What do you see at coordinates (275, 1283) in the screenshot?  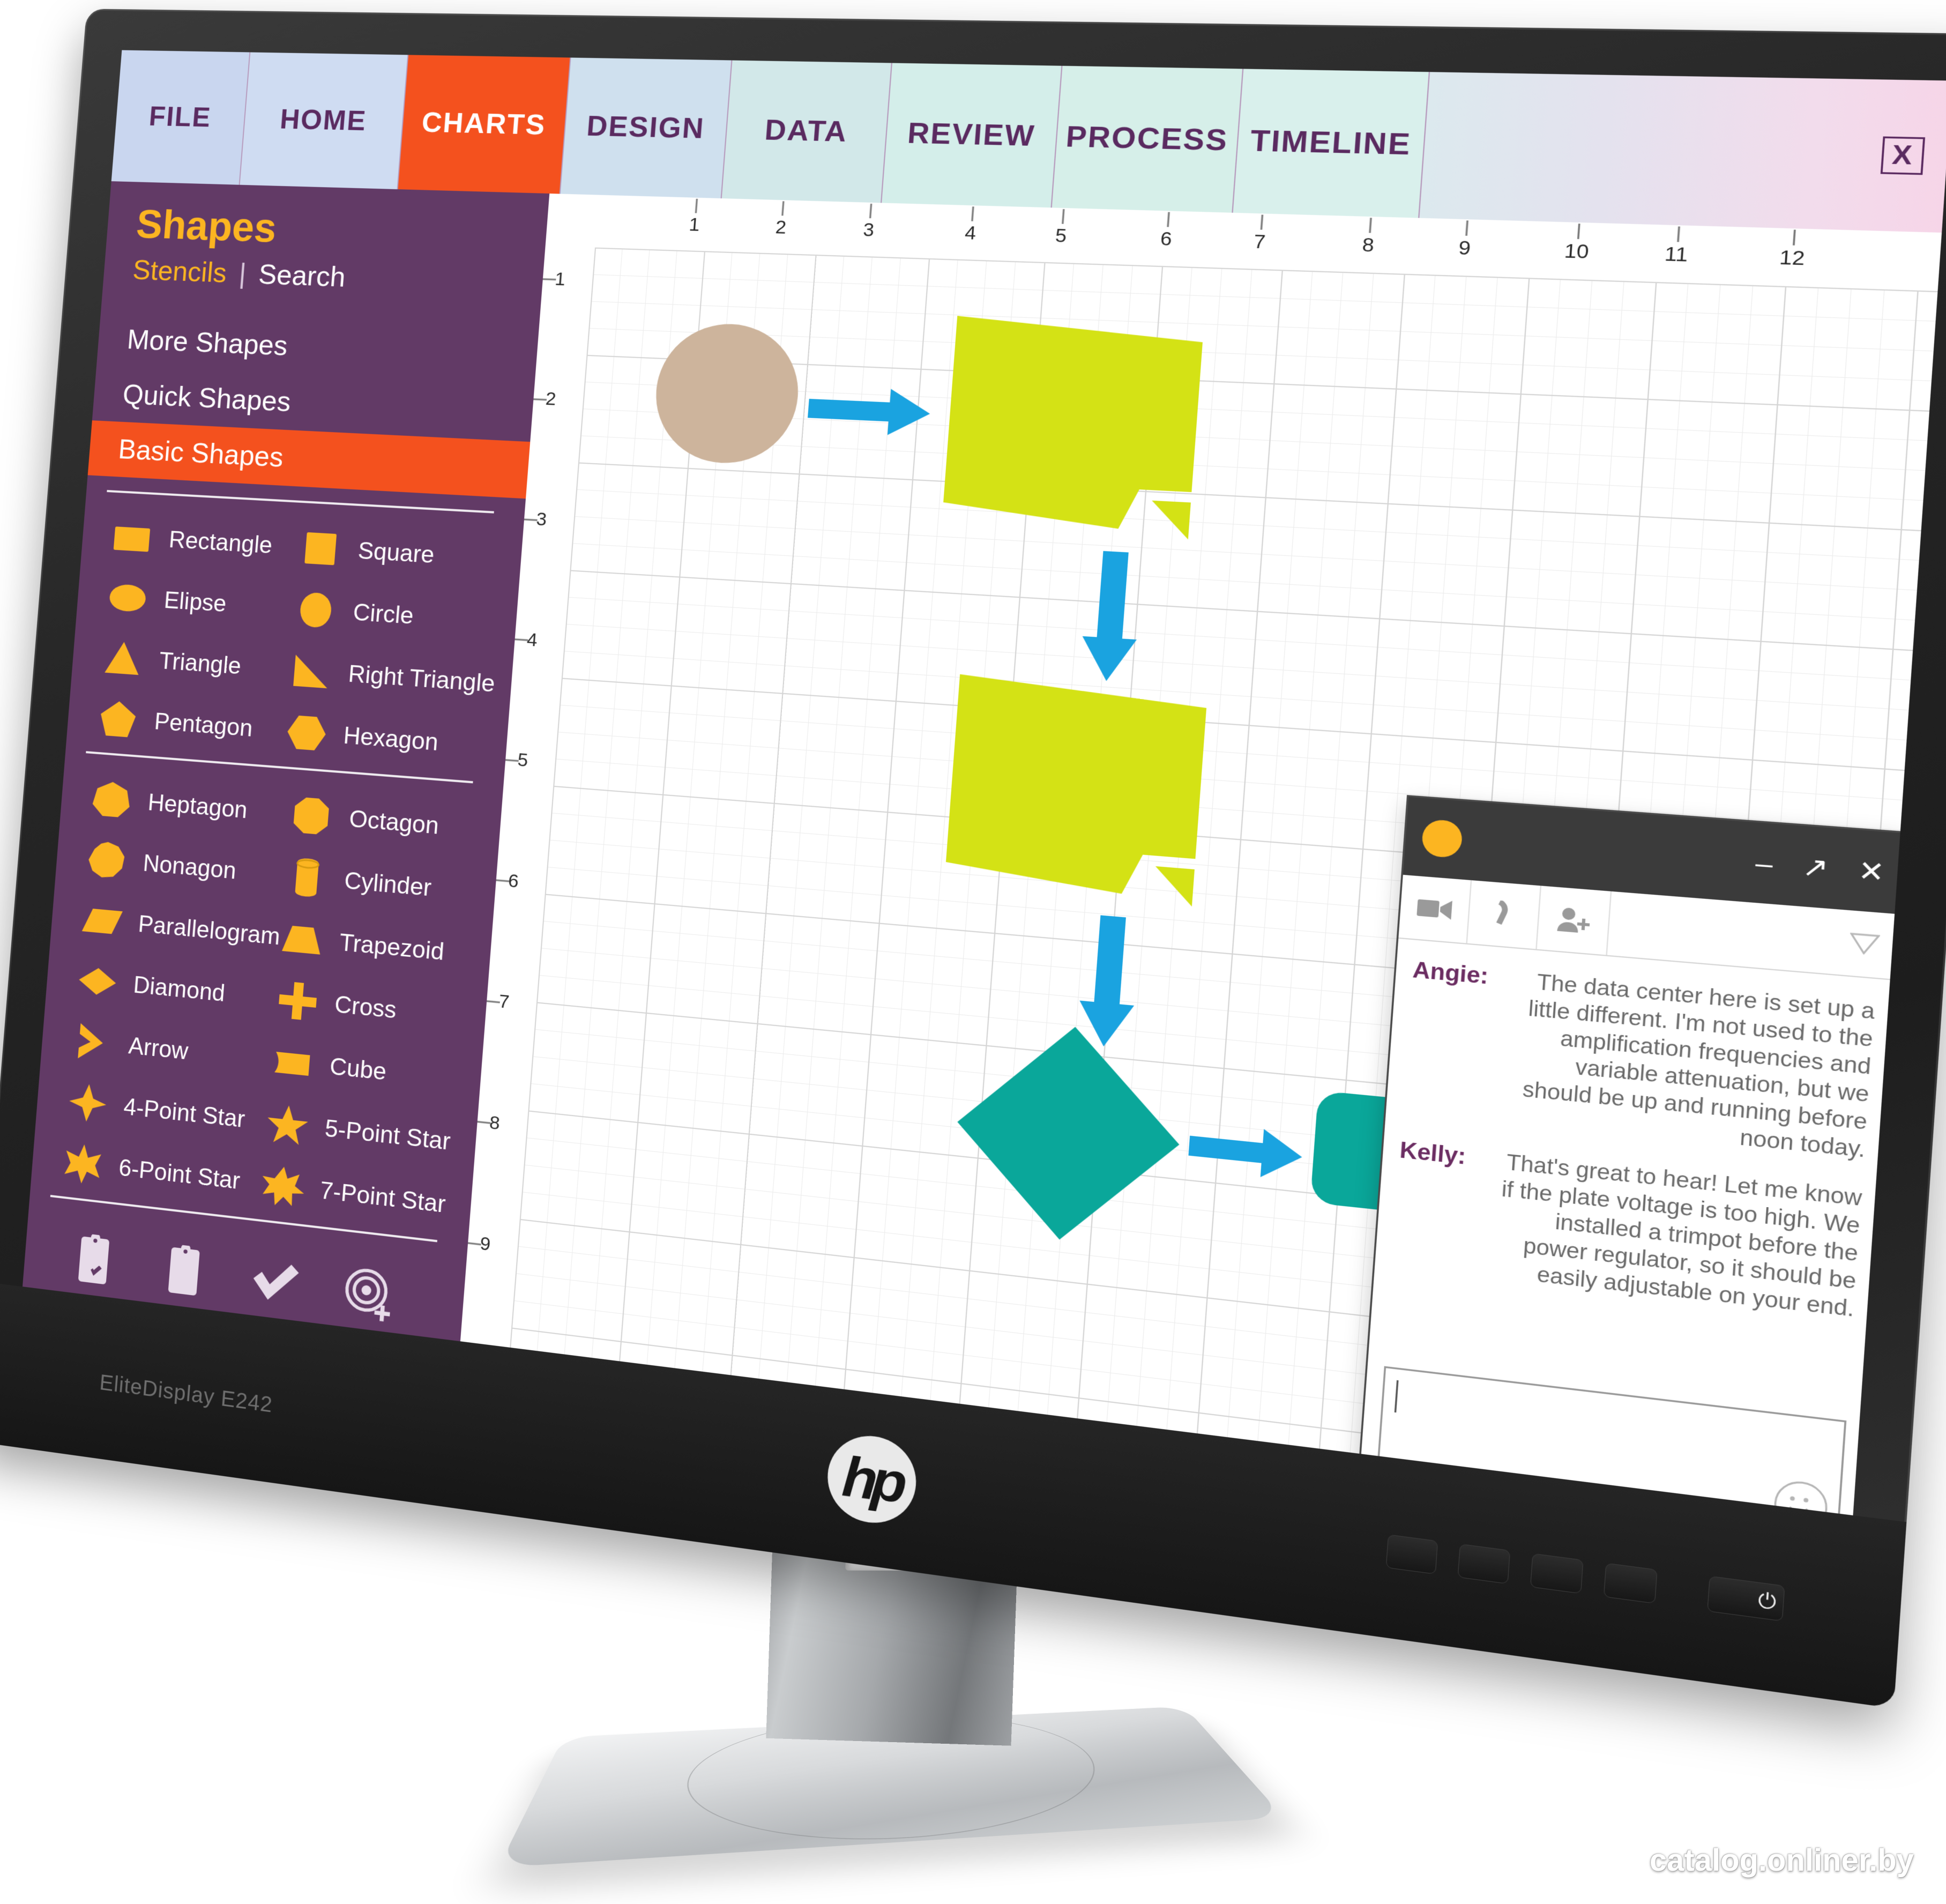 I see `checkmark-icon` at bounding box center [275, 1283].